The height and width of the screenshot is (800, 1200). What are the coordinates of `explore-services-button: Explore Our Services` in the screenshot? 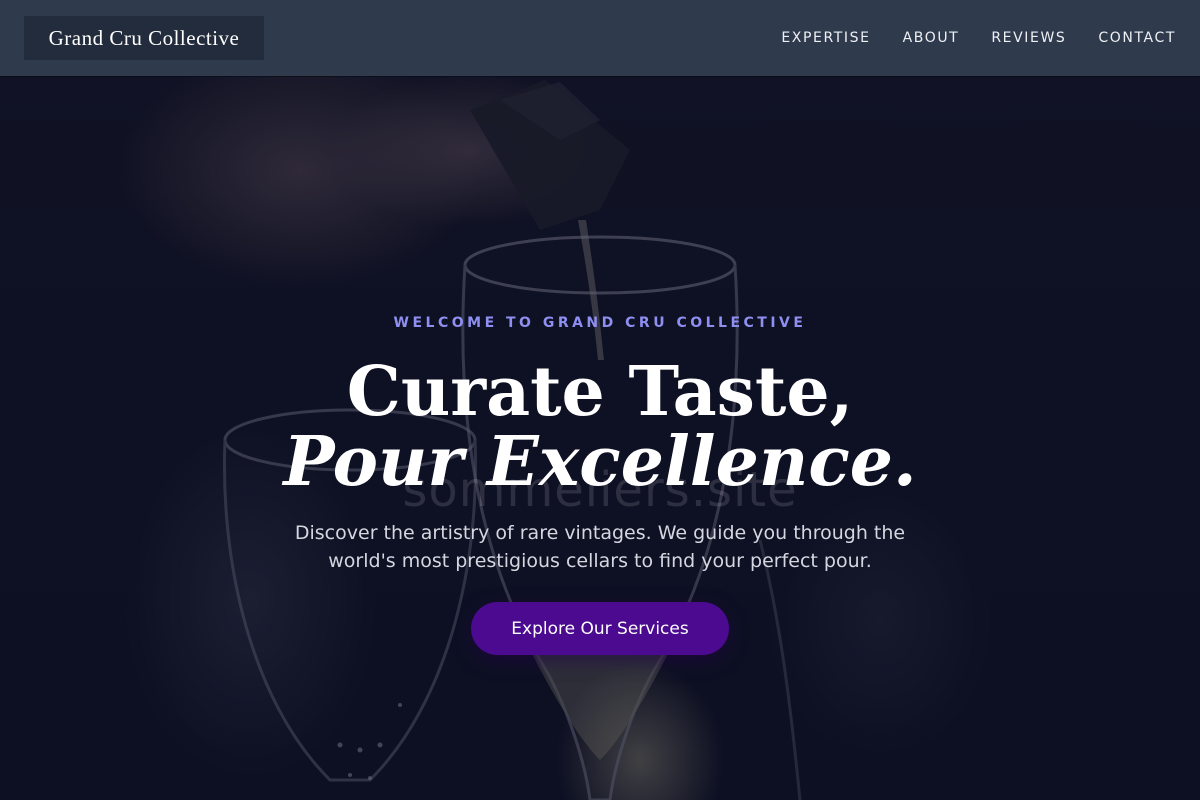 It's located at (600, 628).